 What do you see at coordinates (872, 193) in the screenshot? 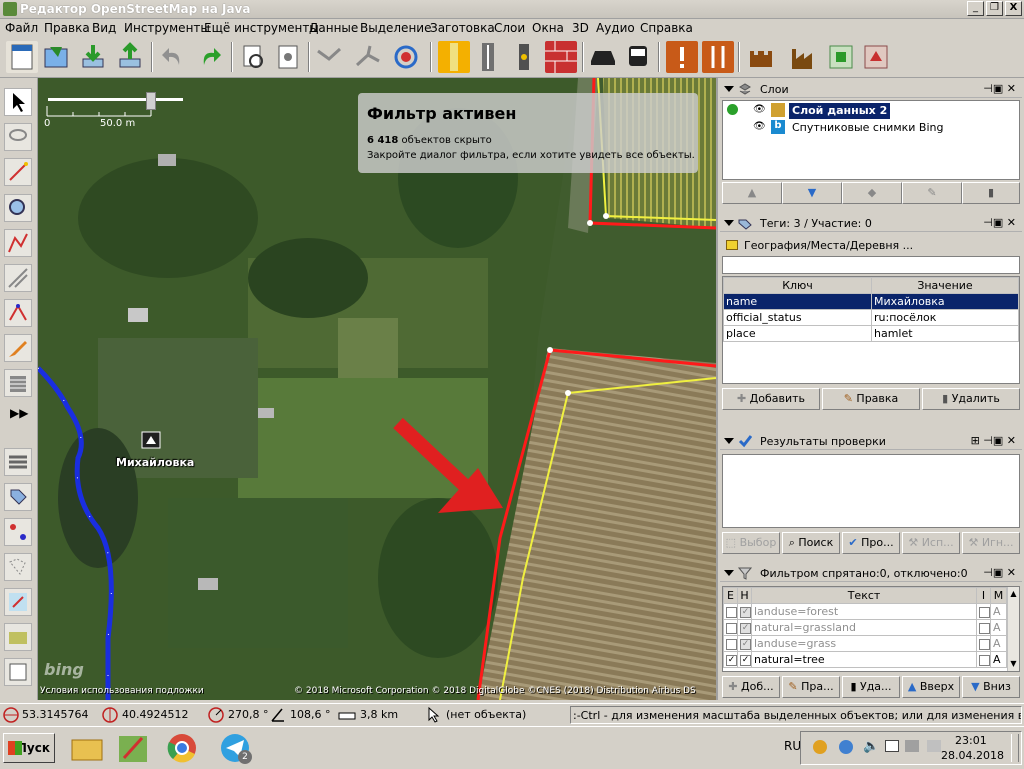
I see `merge-layer-icon: ◆` at bounding box center [872, 193].